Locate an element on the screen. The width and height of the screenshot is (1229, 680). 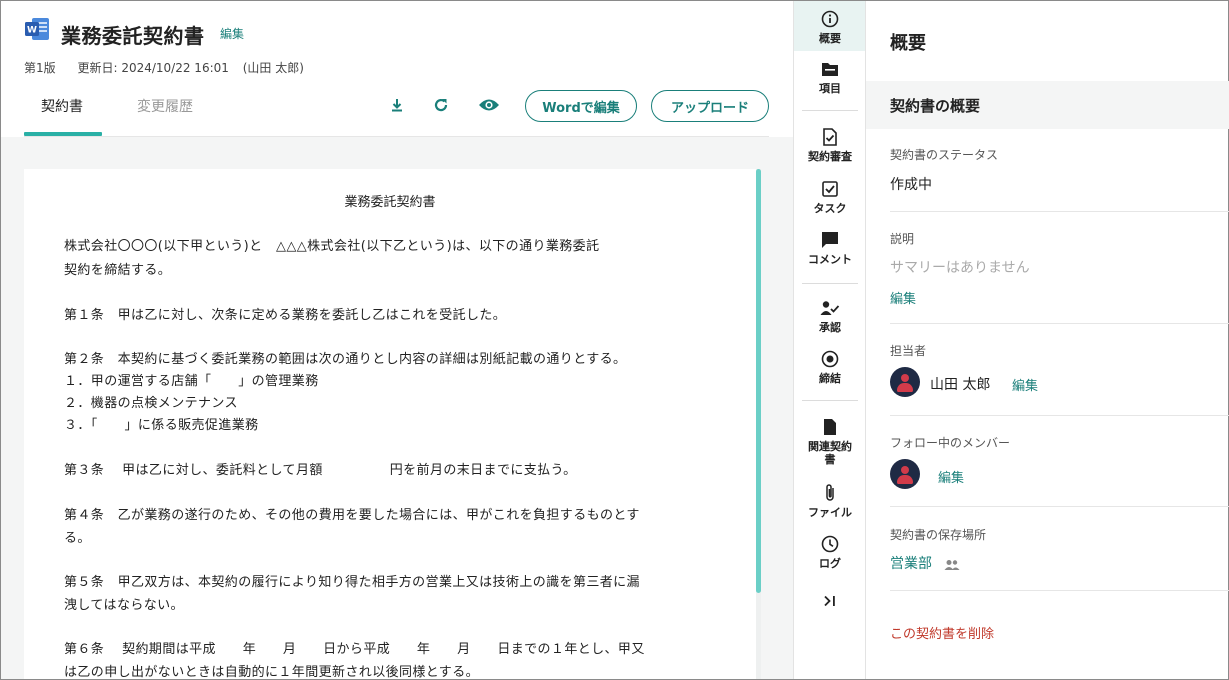
word-file-icon: W is located at coordinates (37, 29).